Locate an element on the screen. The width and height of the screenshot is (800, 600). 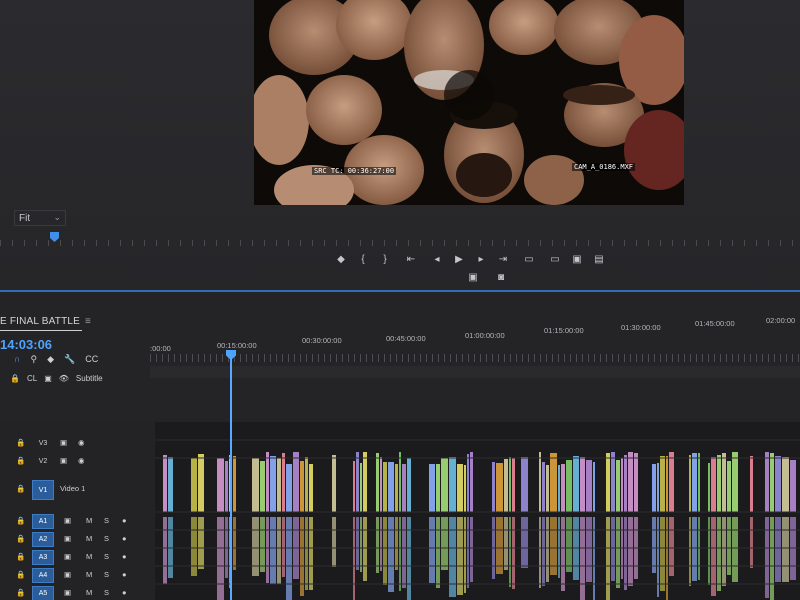
track-id-v1: V1 is located at coordinates (43, 490).